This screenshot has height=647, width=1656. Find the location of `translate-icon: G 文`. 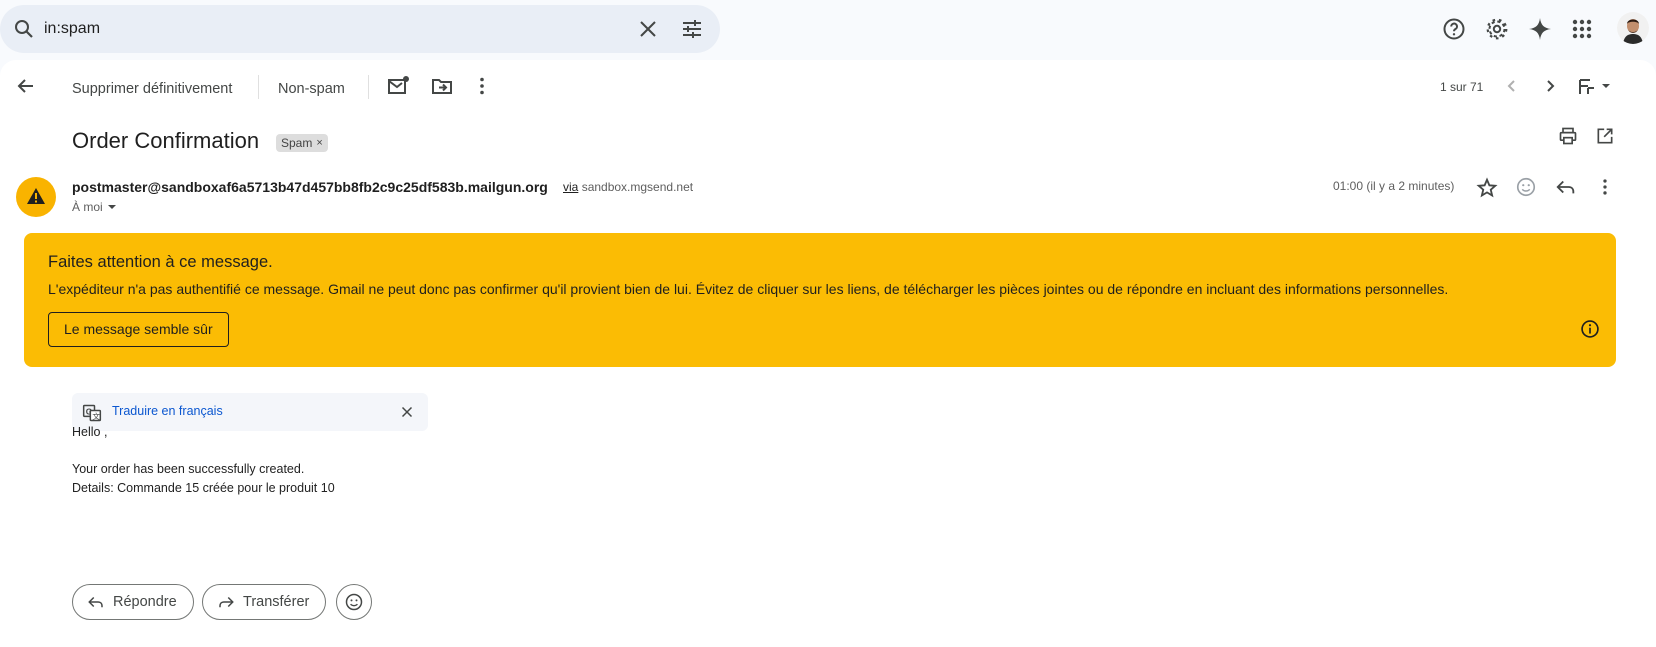

translate-icon: G 文 is located at coordinates (92, 413).